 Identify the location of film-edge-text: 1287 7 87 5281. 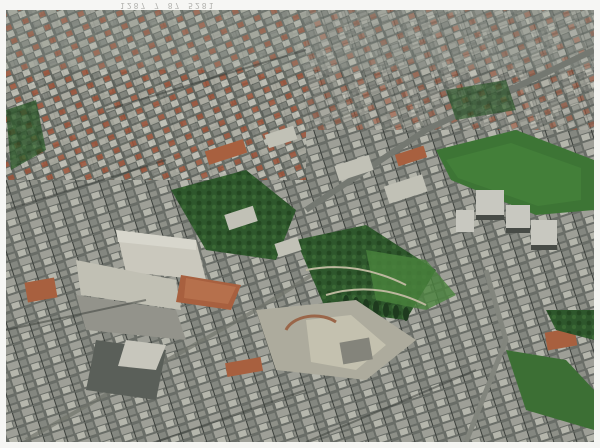
(168, 5).